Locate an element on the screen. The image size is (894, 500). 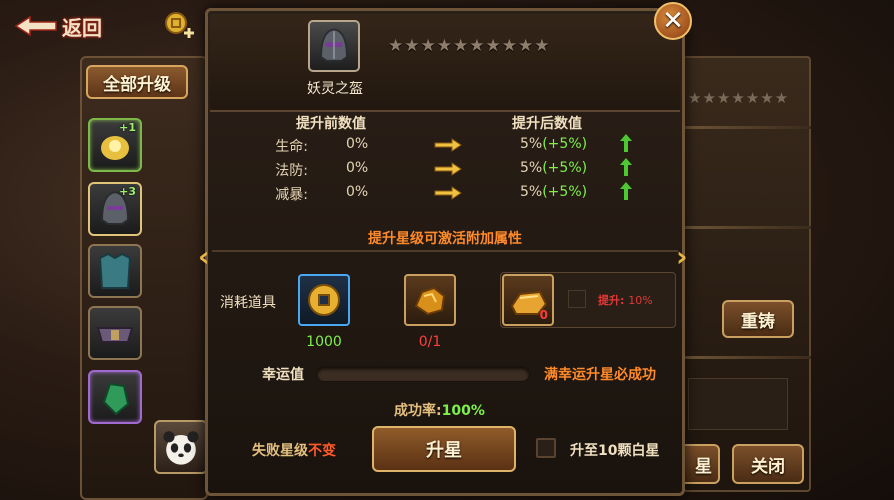
protect-item-count: 0 is located at coordinates (543, 315).